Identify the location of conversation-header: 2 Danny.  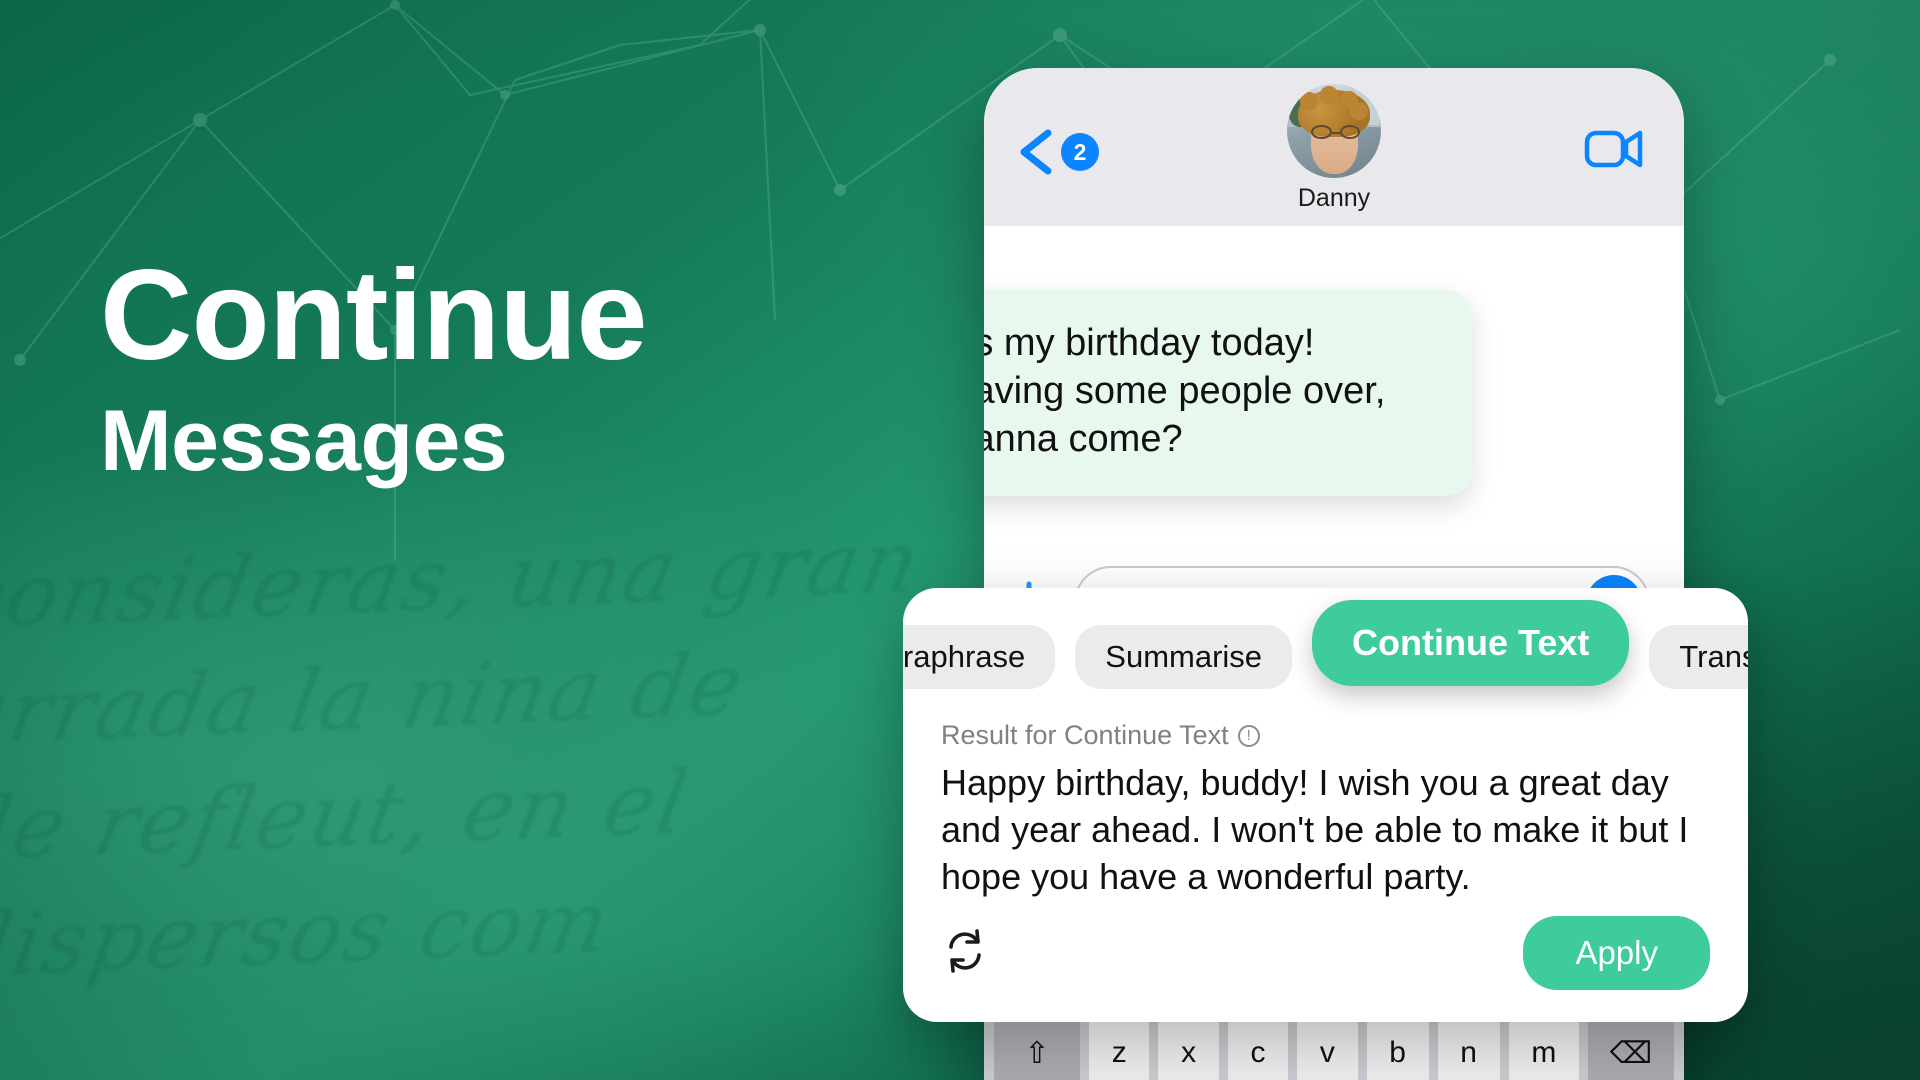
(1334, 147).